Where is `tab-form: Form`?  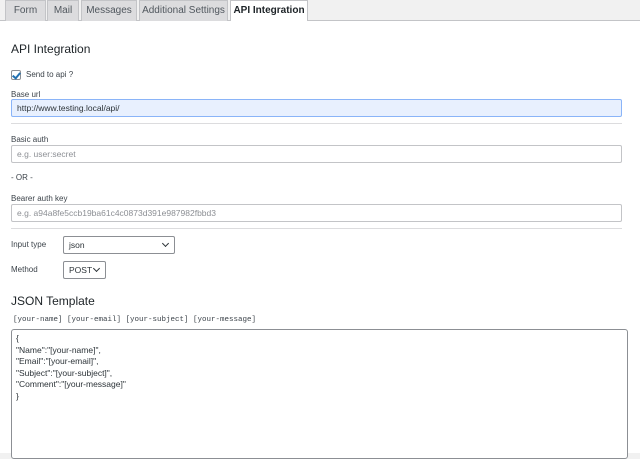
tab-form: Form is located at coordinates (25, 10).